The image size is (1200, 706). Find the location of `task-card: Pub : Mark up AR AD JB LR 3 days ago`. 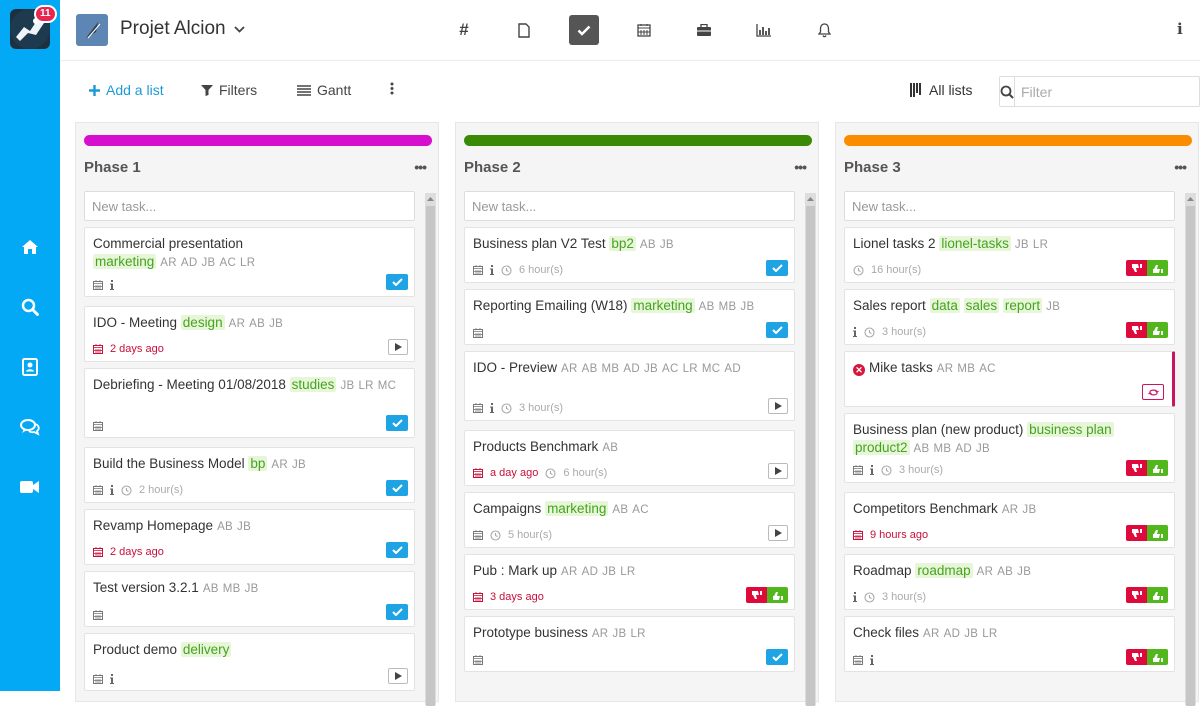

task-card: Pub : Mark up AR AD JB LR 3 days ago is located at coordinates (629, 582).